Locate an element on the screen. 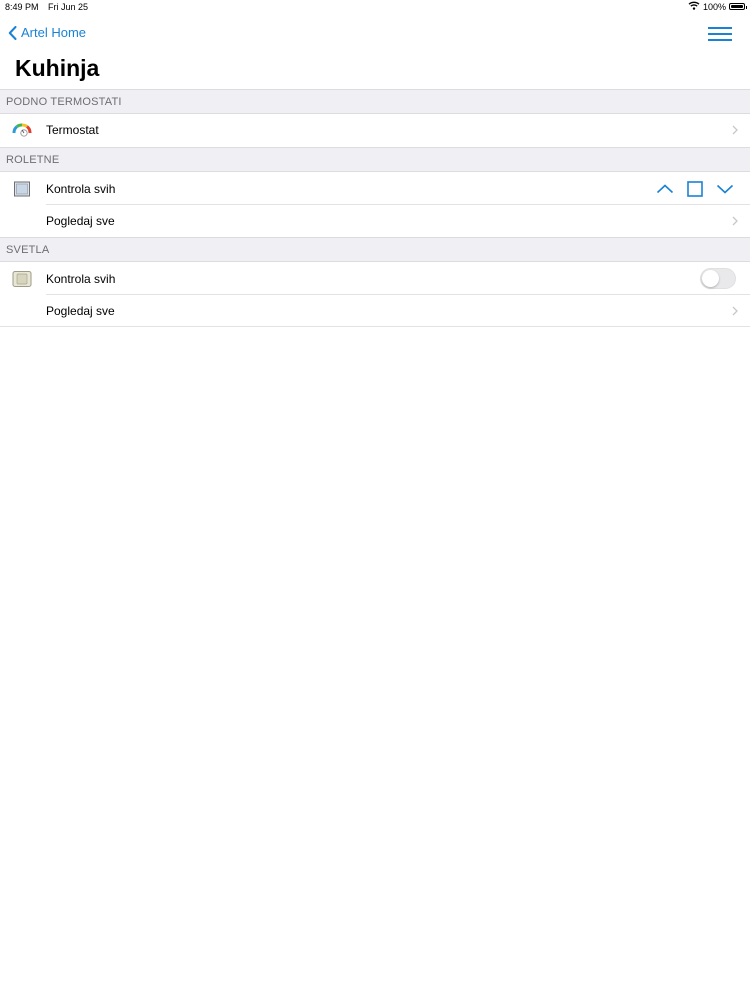 Image resolution: width=750 pixels, height=1000 pixels. thermostat-gauge-icon is located at coordinates (22, 130).